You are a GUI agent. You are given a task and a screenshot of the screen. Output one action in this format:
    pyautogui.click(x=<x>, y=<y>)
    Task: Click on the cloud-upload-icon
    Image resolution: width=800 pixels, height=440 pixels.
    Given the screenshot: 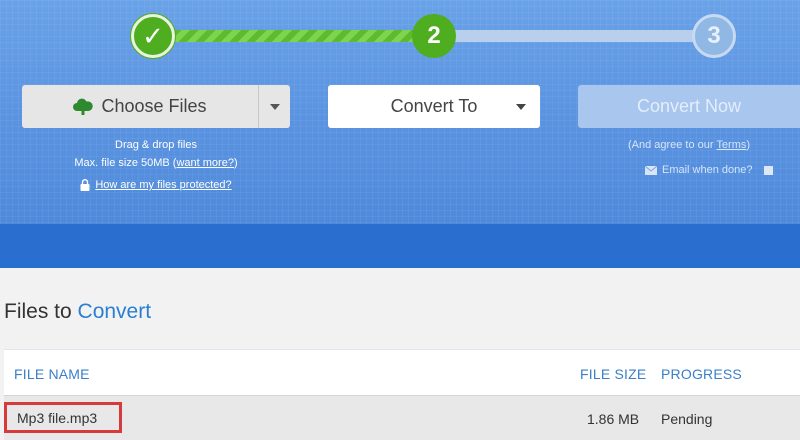 What is the action you would take?
    pyautogui.click(x=83, y=106)
    